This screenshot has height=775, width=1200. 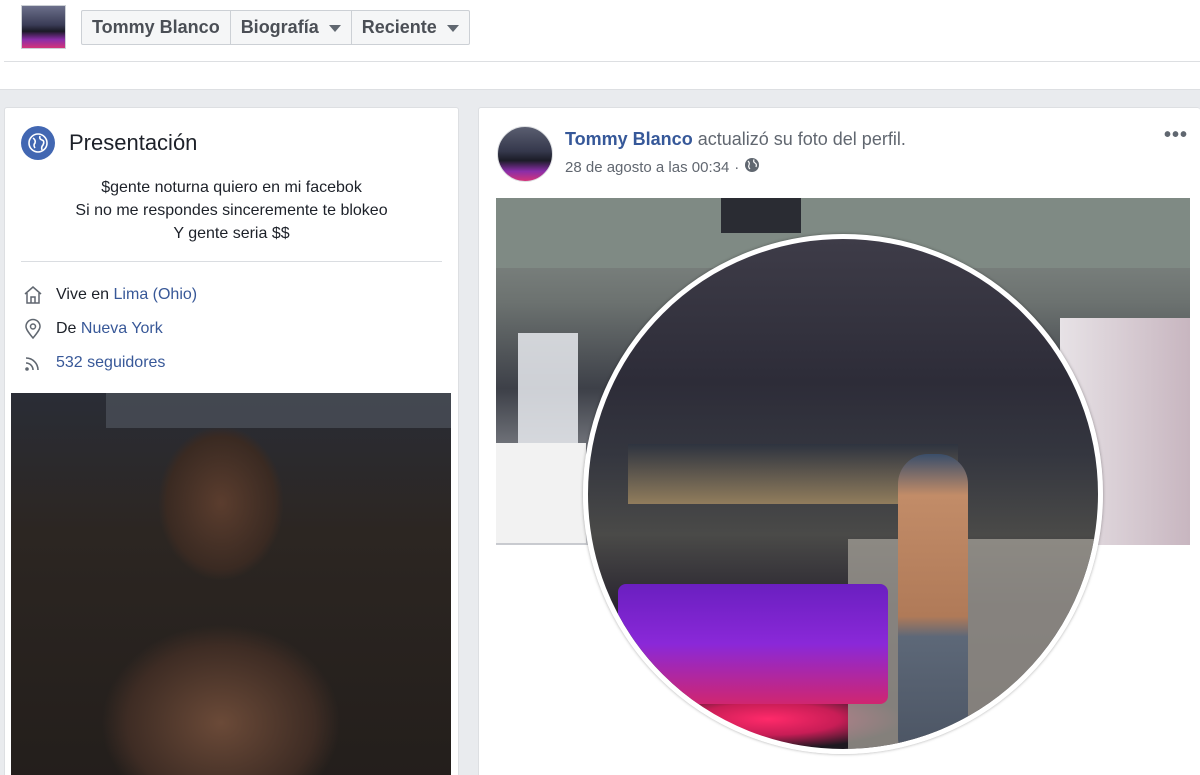 I want to click on location-pin-icon, so click(x=33, y=329).